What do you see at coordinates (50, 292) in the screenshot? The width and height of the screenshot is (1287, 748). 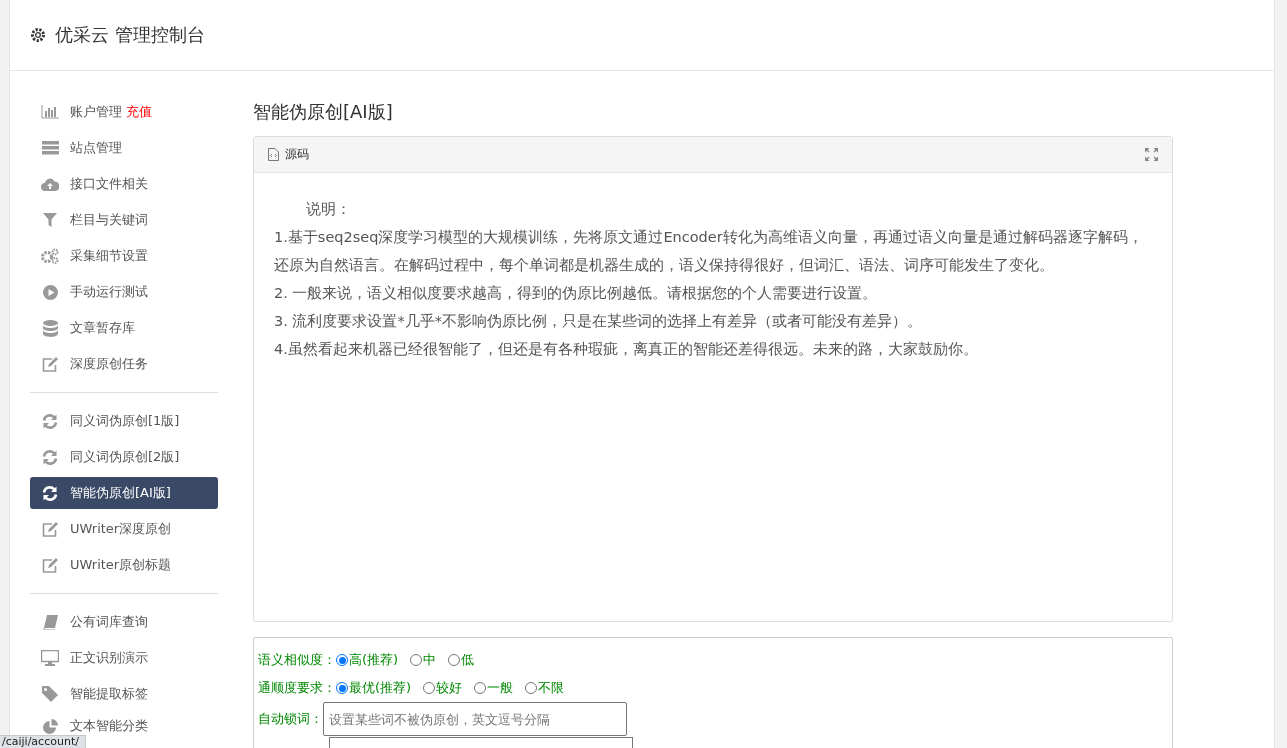 I see `play-icon` at bounding box center [50, 292].